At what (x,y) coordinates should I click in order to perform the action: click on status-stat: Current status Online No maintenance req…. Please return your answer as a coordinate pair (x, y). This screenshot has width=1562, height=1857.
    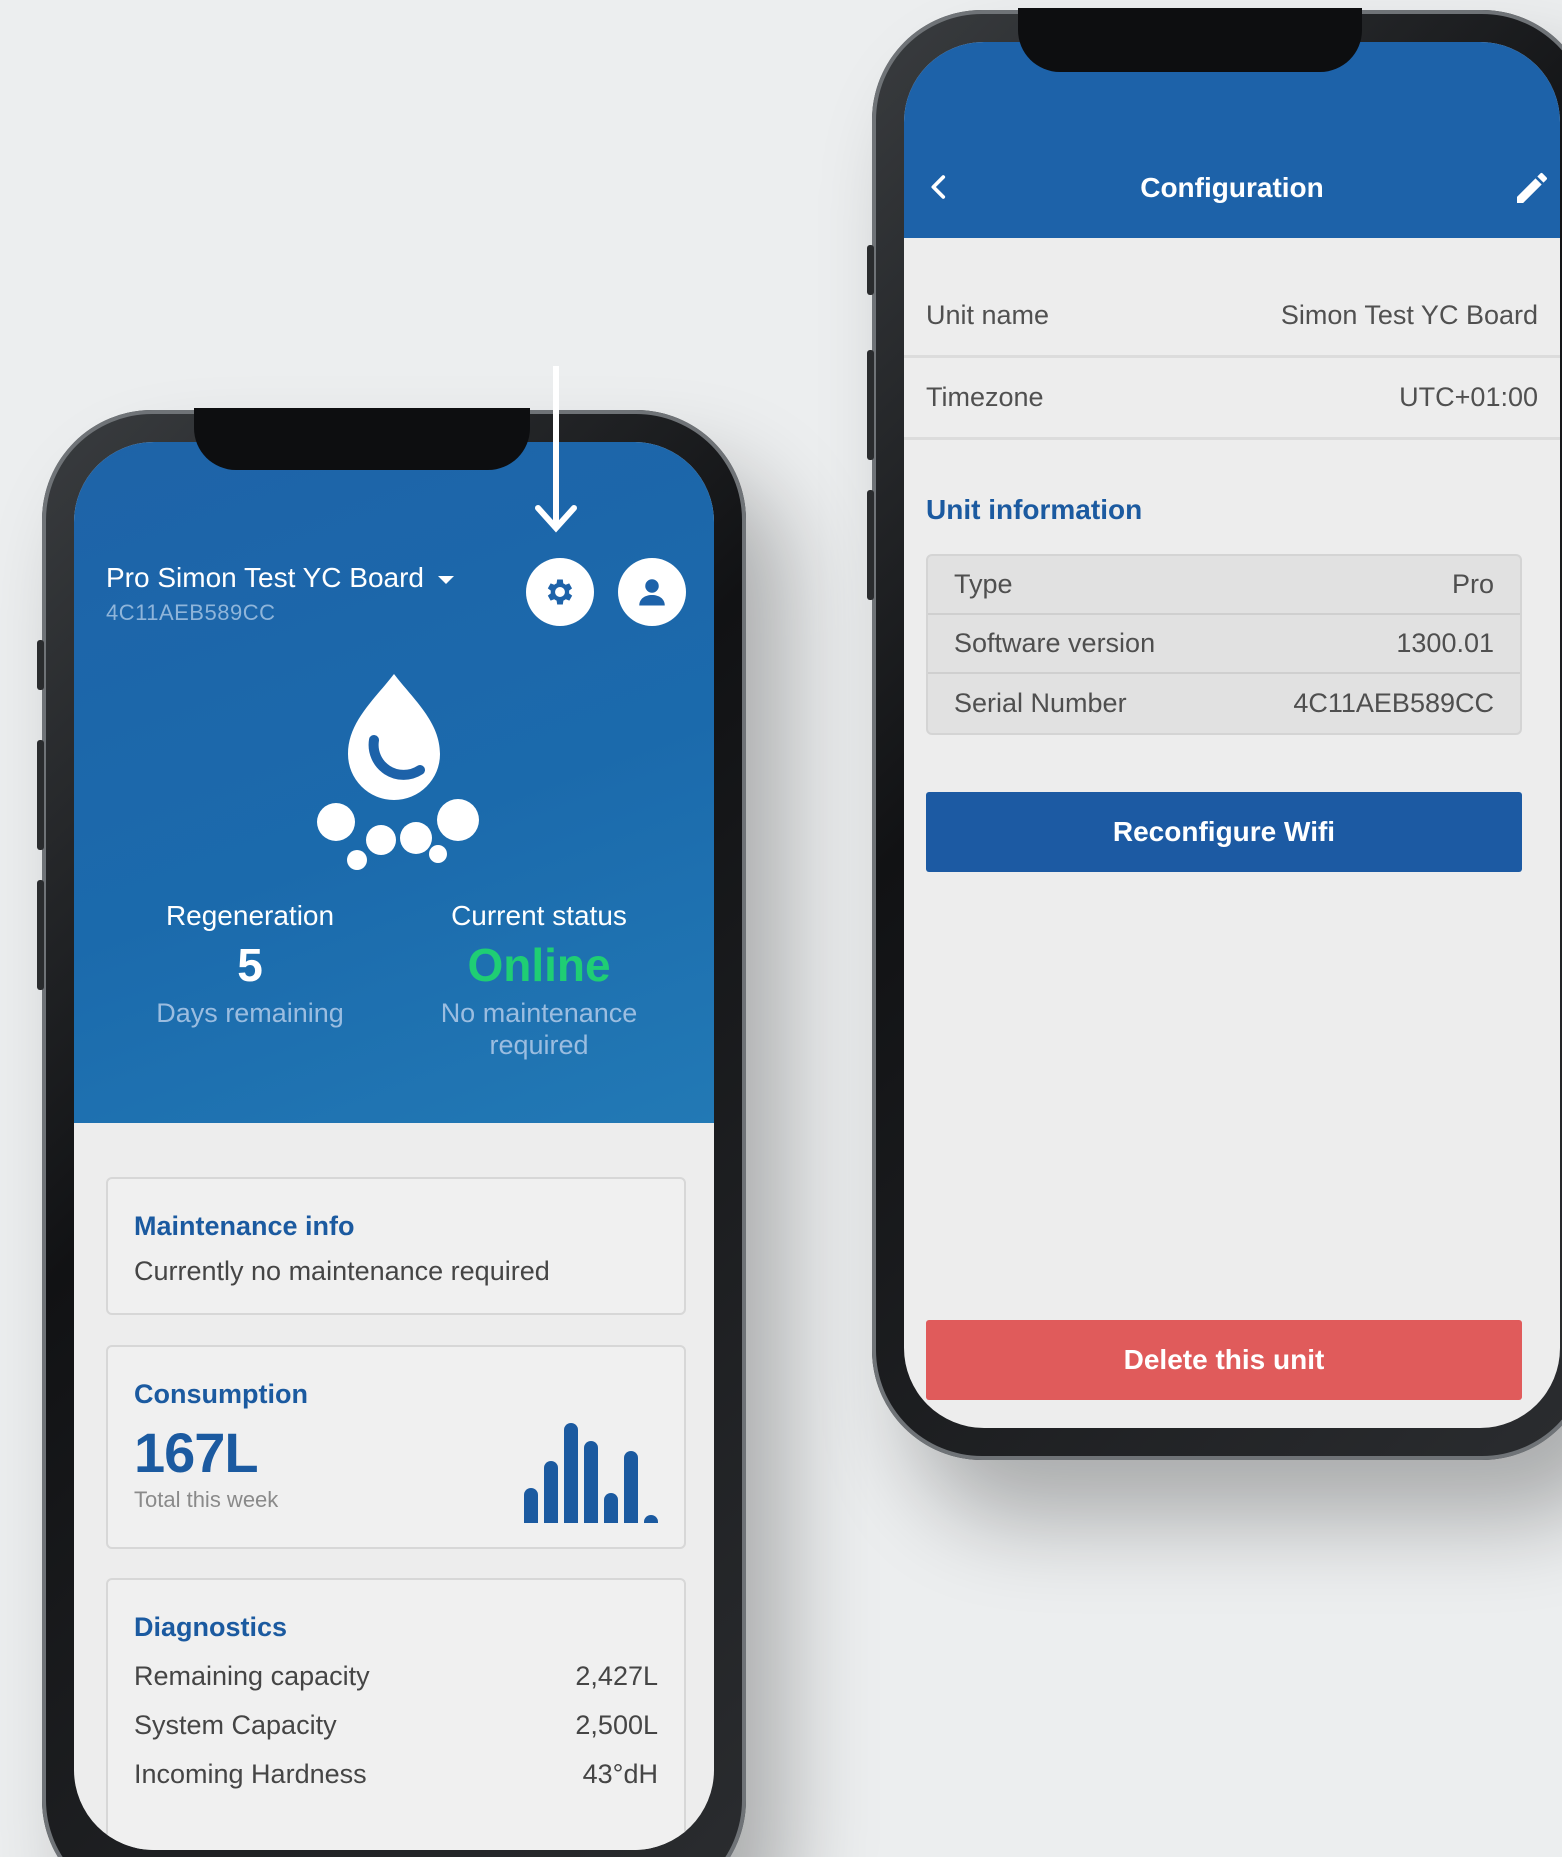
    Looking at the image, I should click on (539, 980).